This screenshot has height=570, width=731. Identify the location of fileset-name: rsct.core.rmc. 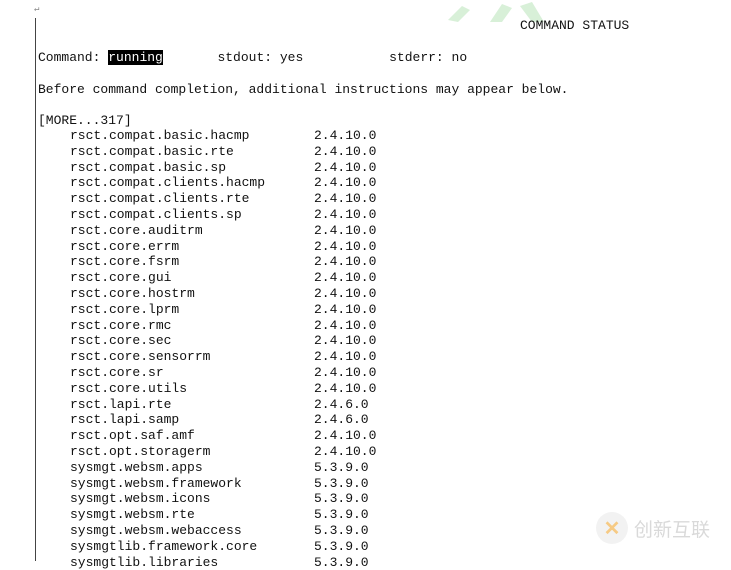
(121, 325).